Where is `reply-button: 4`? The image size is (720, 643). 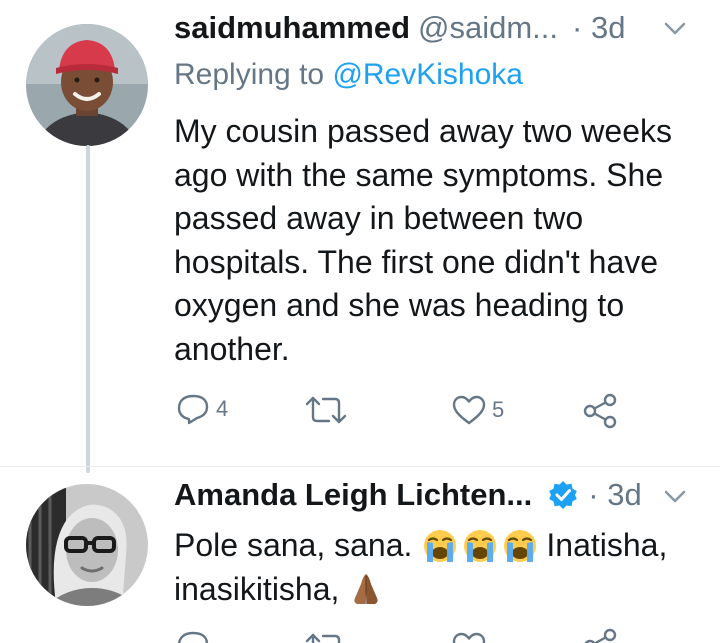 reply-button: 4 is located at coordinates (202, 409).